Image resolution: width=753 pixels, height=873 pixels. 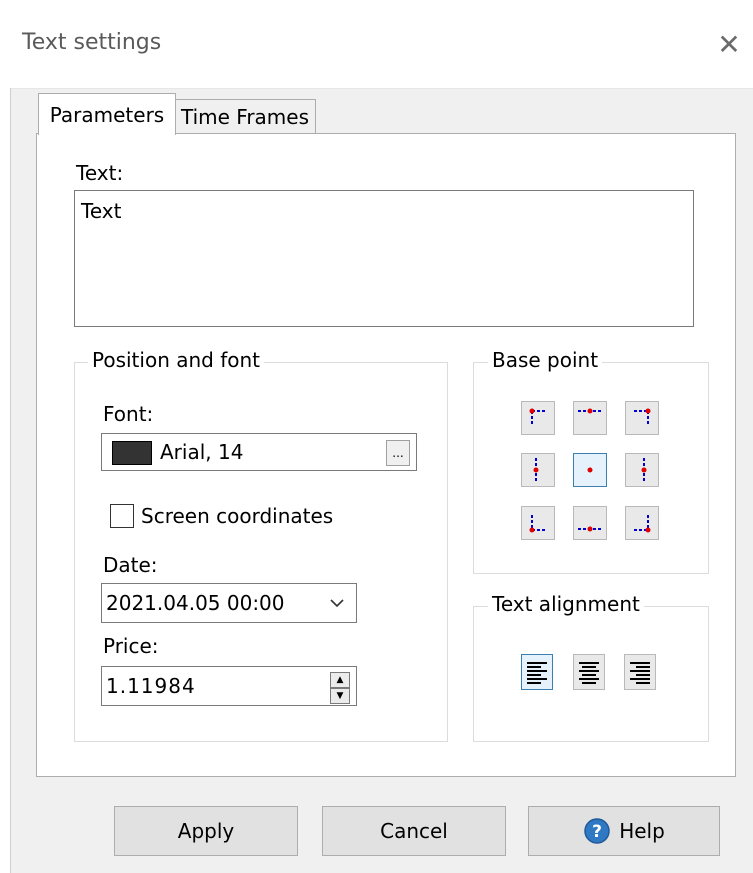 What do you see at coordinates (545, 360) in the screenshot?
I see `base-point-title: Base point` at bounding box center [545, 360].